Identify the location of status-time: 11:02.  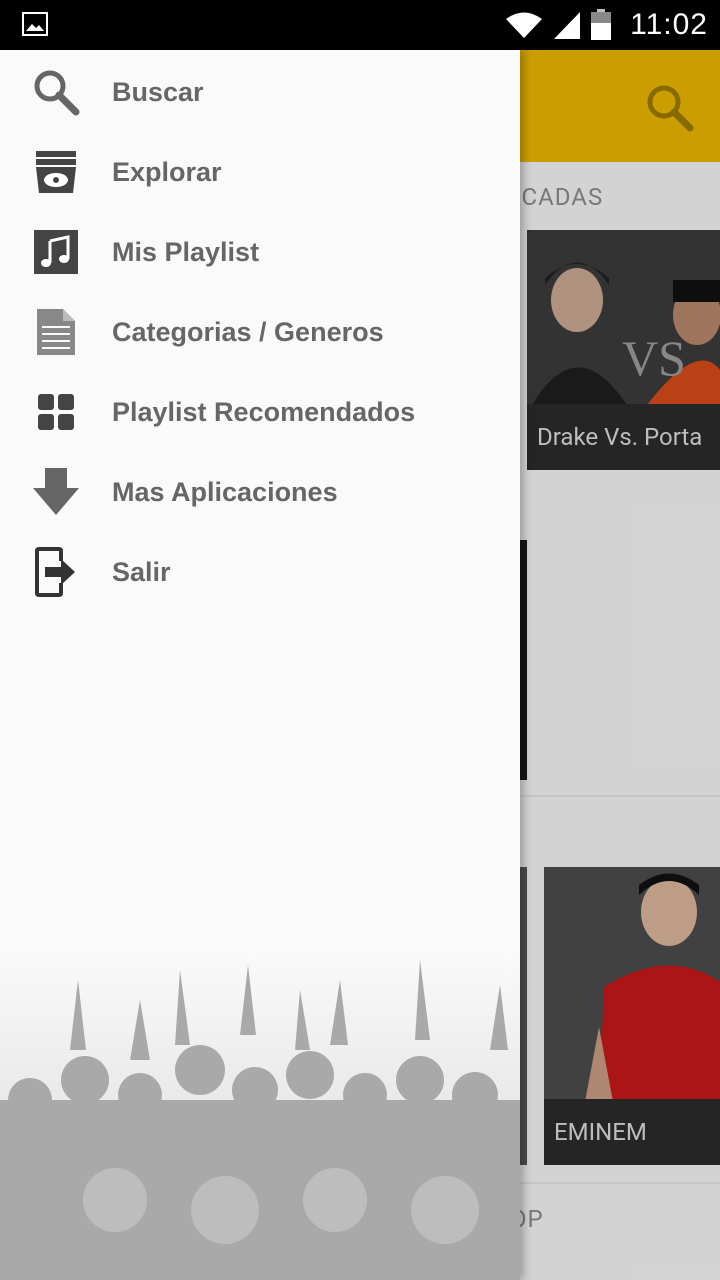
(669, 24).